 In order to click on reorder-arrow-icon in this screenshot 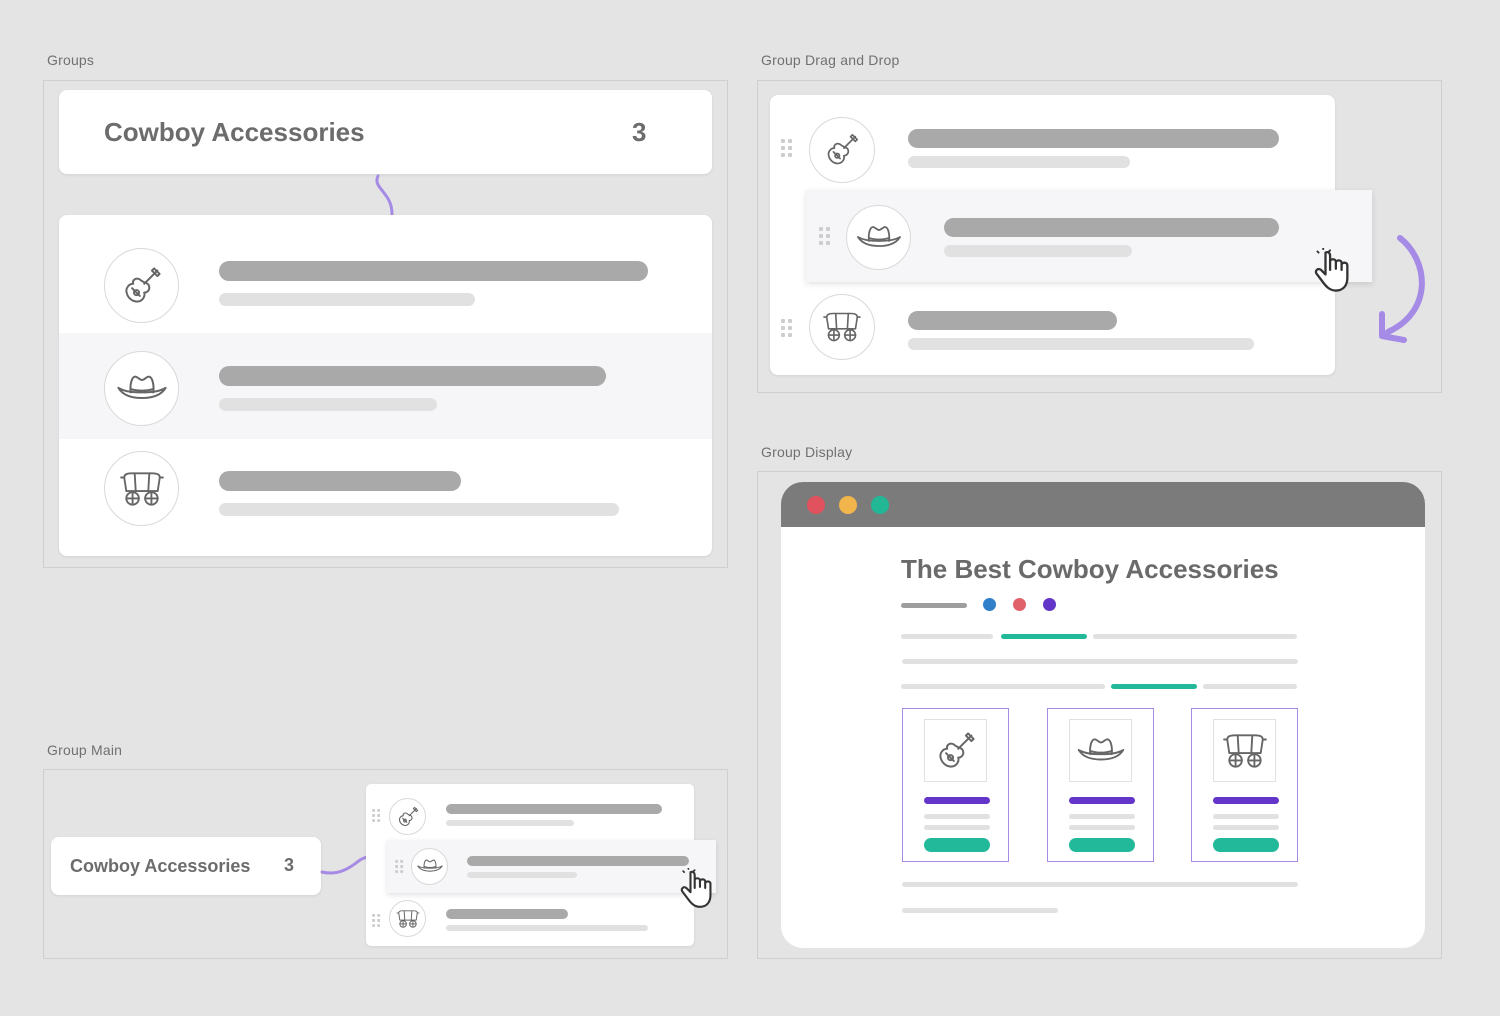, I will do `click(1402, 289)`.